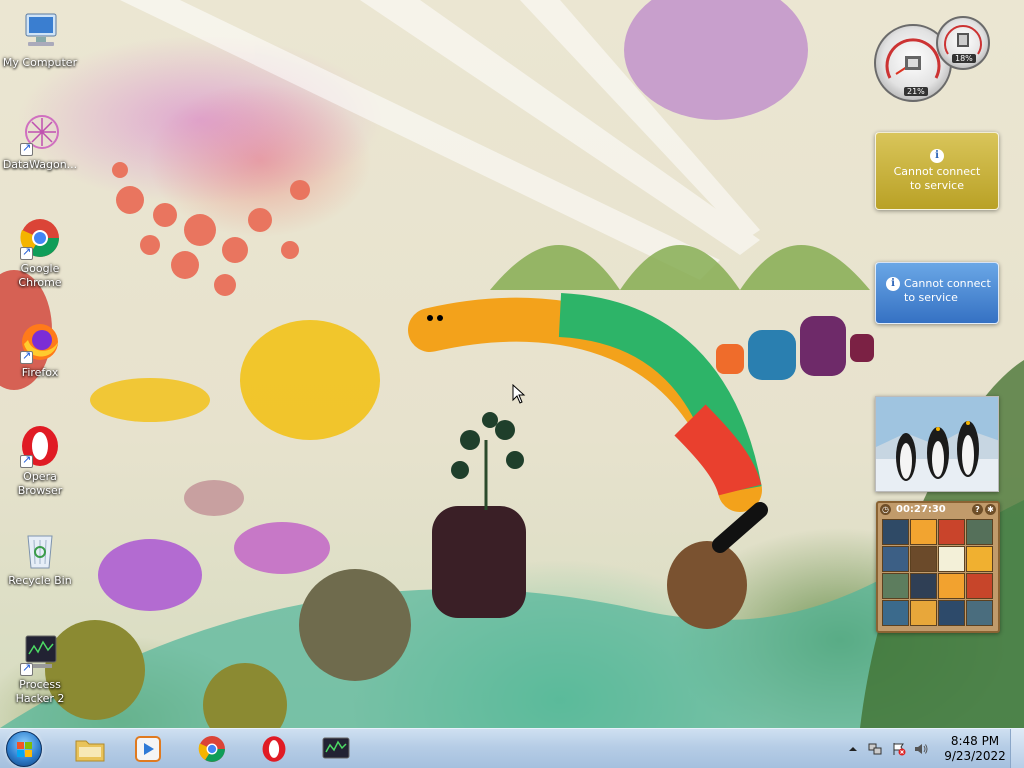 The image size is (1024, 768). I want to click on action-center-flag-icon, so click(899, 749).